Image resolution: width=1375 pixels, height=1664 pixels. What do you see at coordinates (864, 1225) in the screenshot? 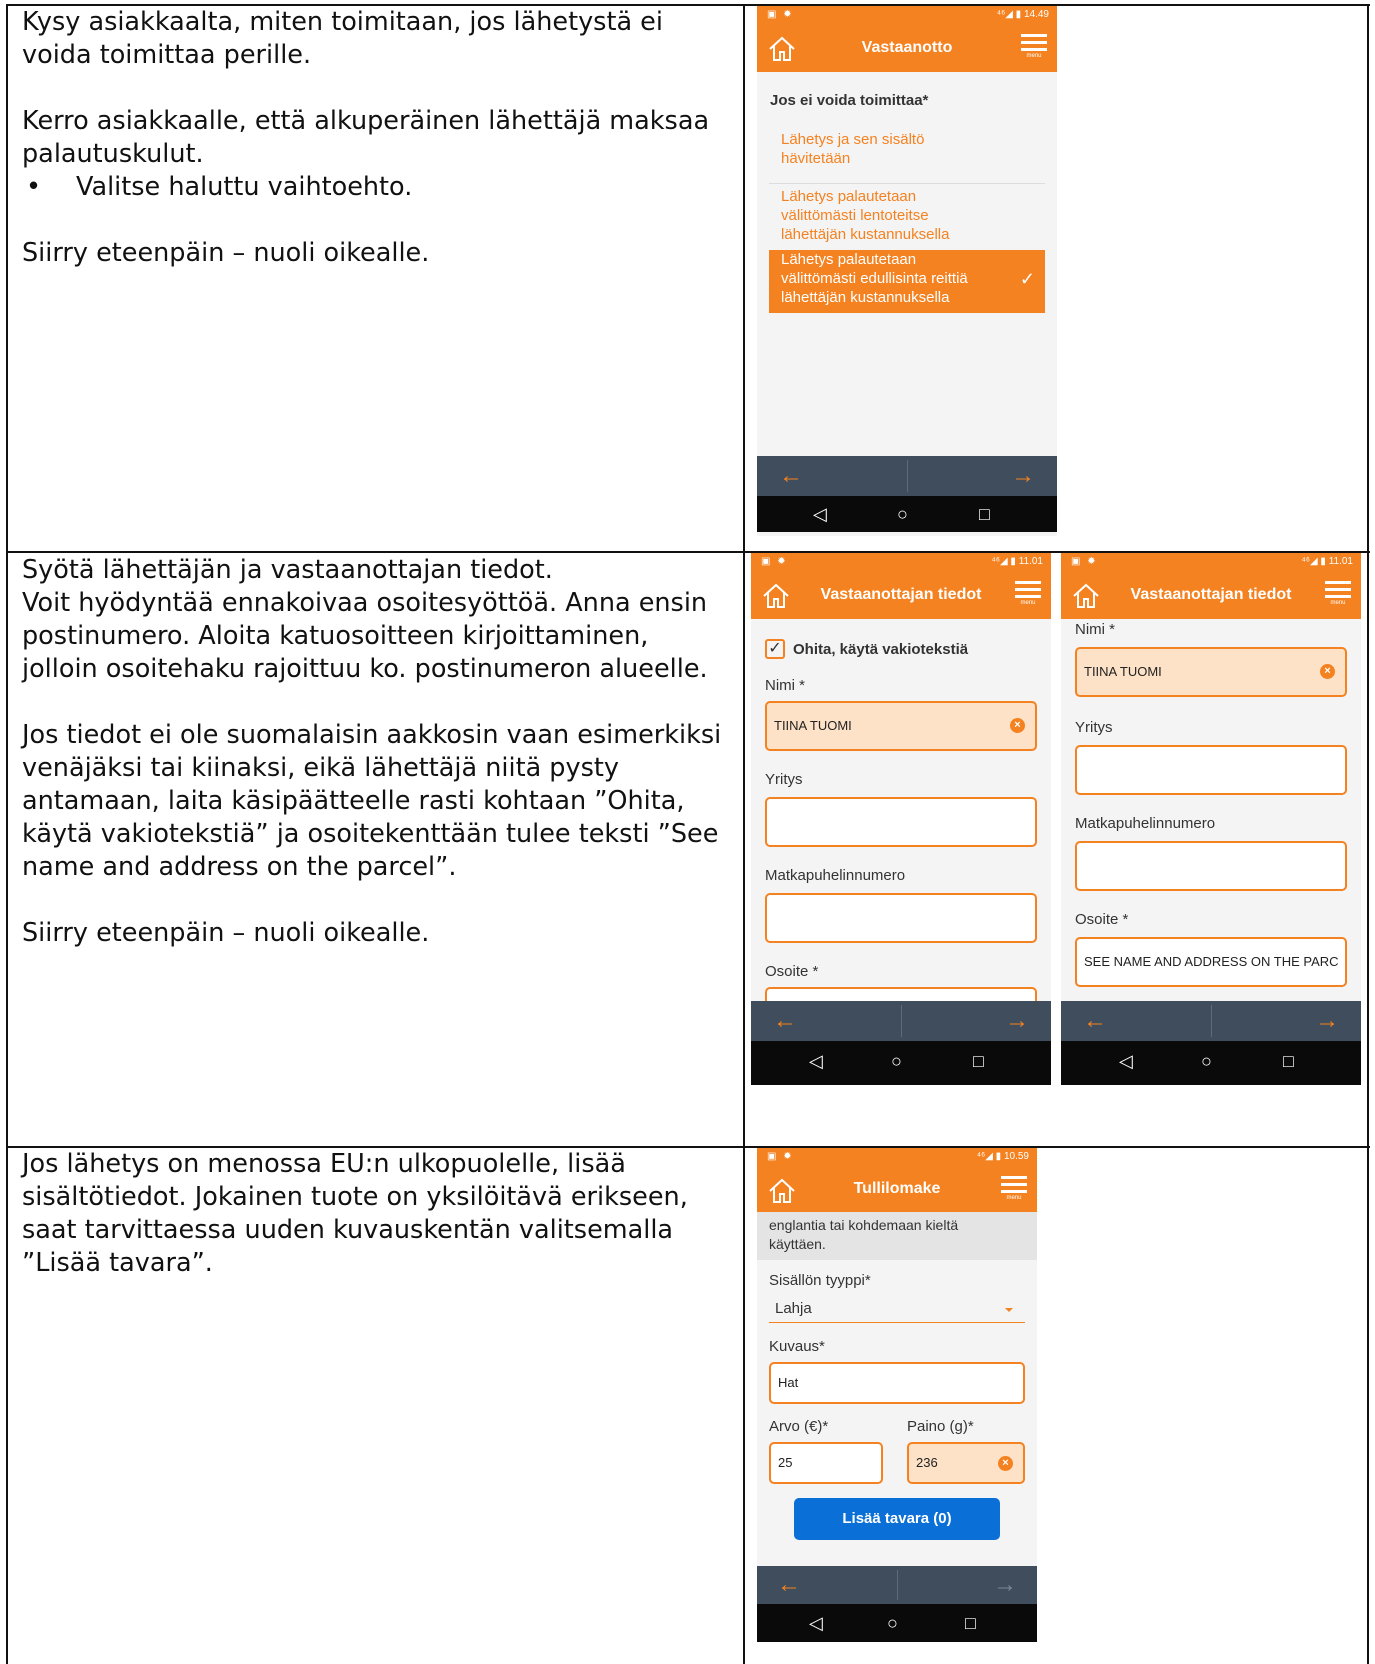
I see `info-line-1: englantia tai kohdemaan kieltä` at bounding box center [864, 1225].